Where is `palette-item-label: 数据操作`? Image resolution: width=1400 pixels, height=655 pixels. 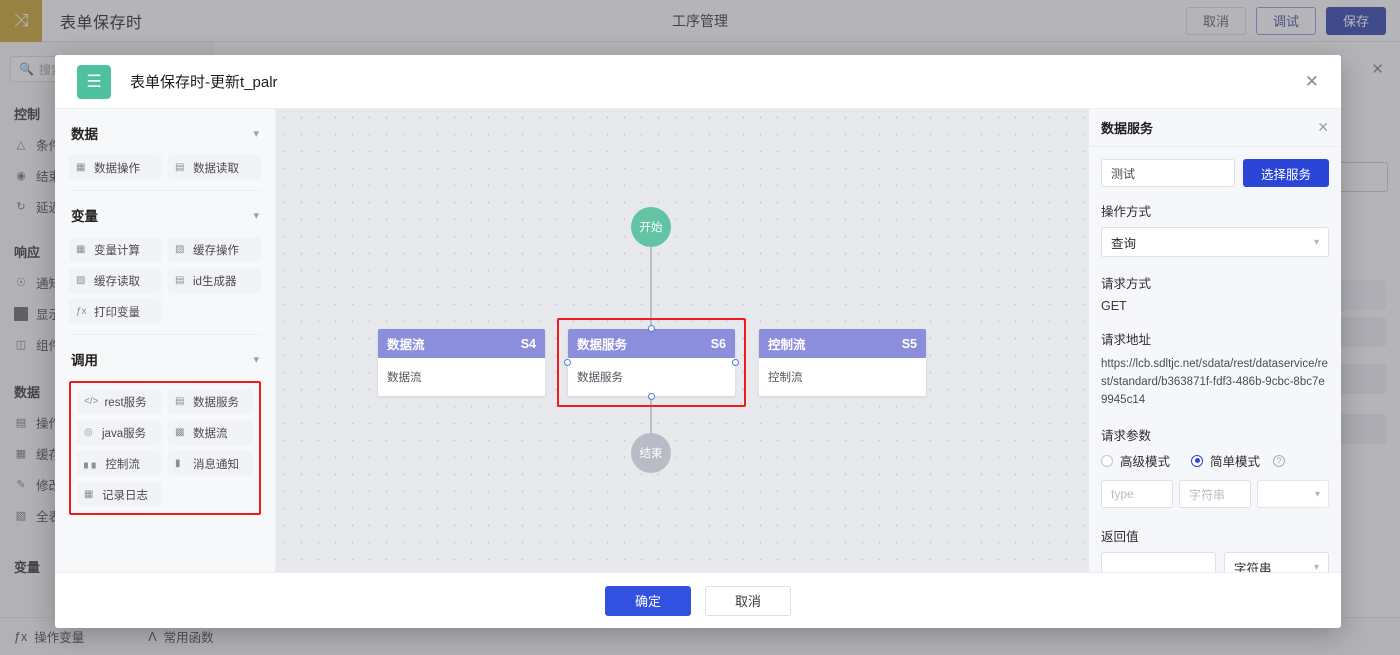 palette-item-label: 数据操作 is located at coordinates (117, 168).